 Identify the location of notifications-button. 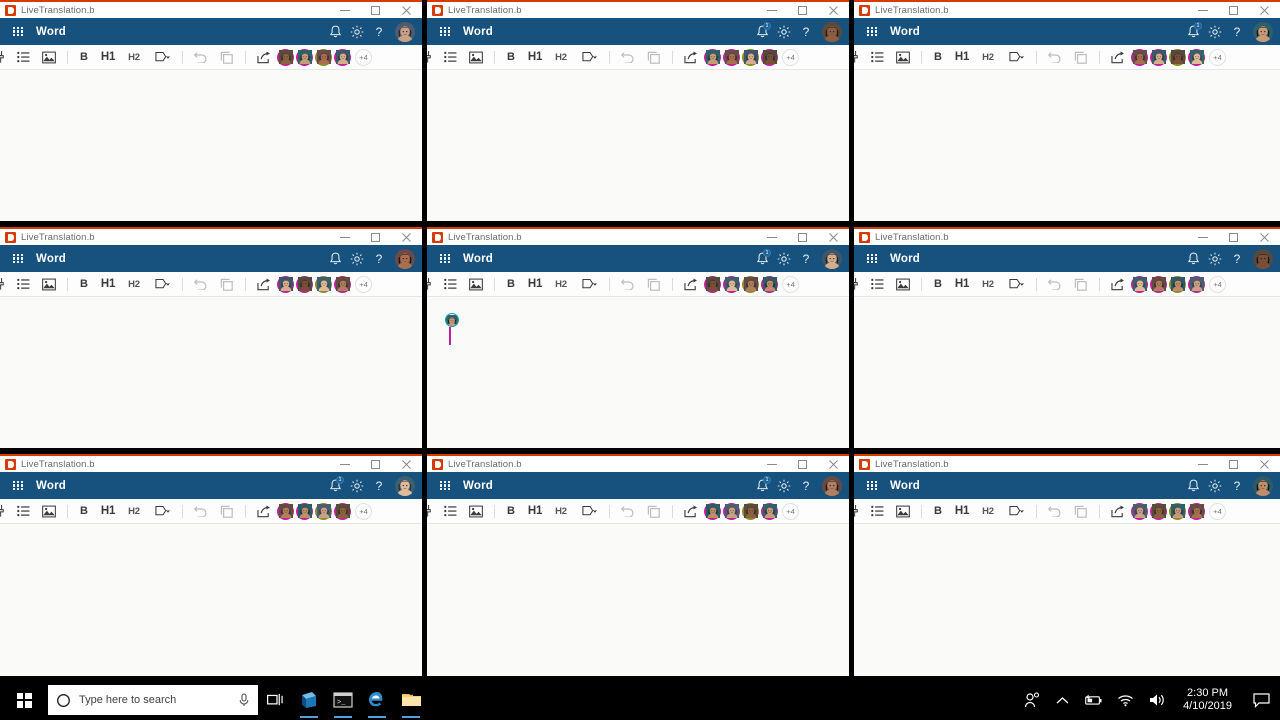
(335, 258).